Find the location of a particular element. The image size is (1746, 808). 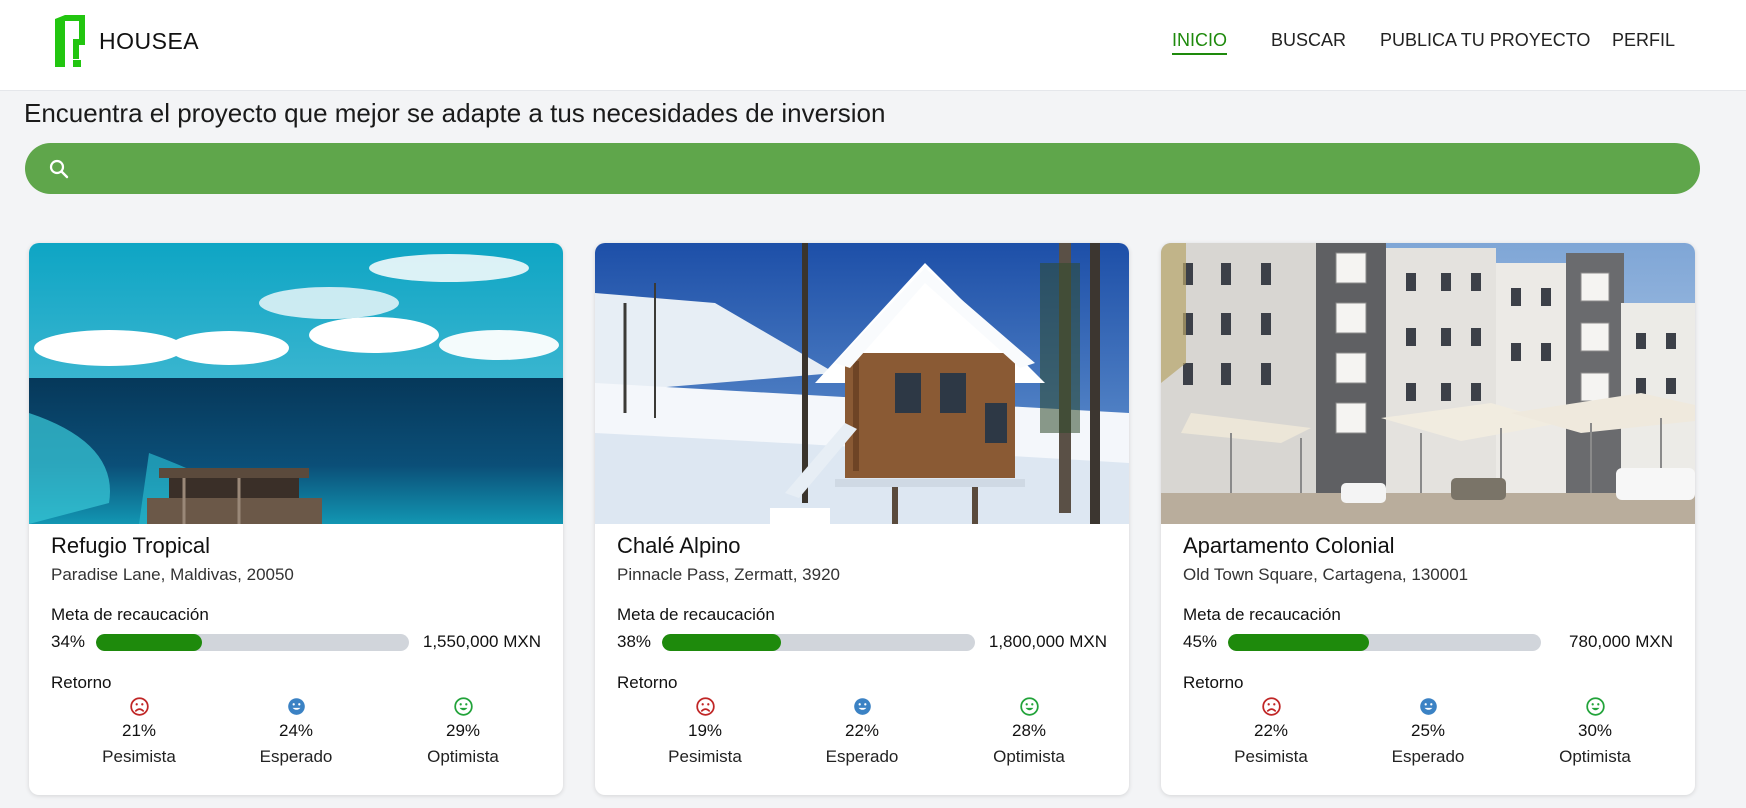

return-pessimist: 19% Pesimista is located at coordinates (705, 731).